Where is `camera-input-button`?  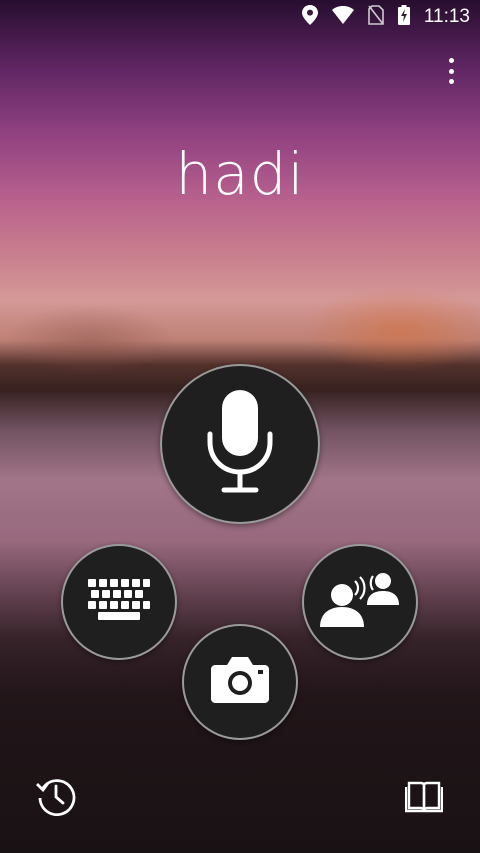
camera-input-button is located at coordinates (240, 682).